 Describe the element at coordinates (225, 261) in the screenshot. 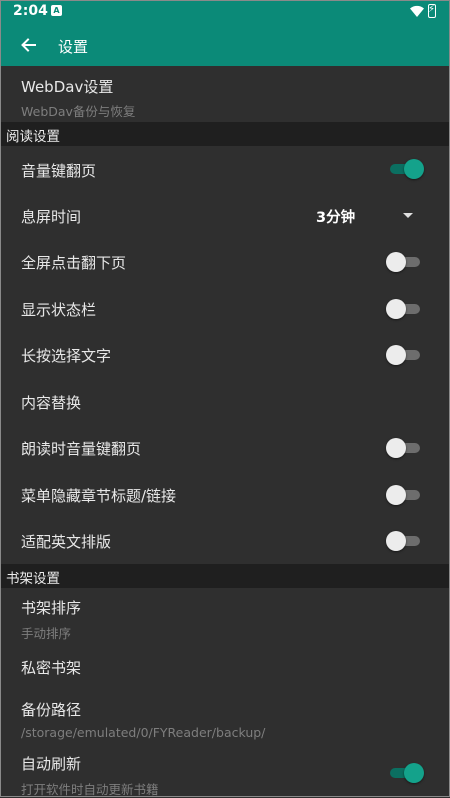

I see `fullscreen-tap-item: 全屏点击翻下页` at that location.